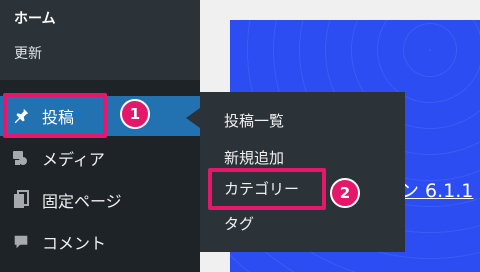 Image resolution: width=480 pixels, height=272 pixels. Describe the element at coordinates (135, 114) in the screenshot. I see `step-badge-1: 1` at that location.